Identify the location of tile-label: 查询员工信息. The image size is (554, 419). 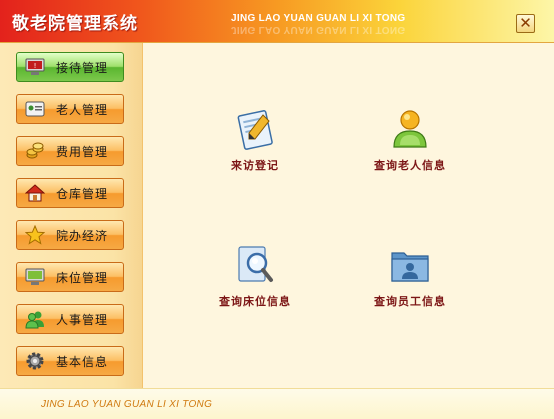
(410, 301).